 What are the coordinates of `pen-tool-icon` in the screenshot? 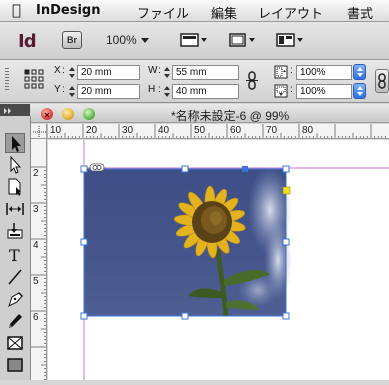 It's located at (15, 299).